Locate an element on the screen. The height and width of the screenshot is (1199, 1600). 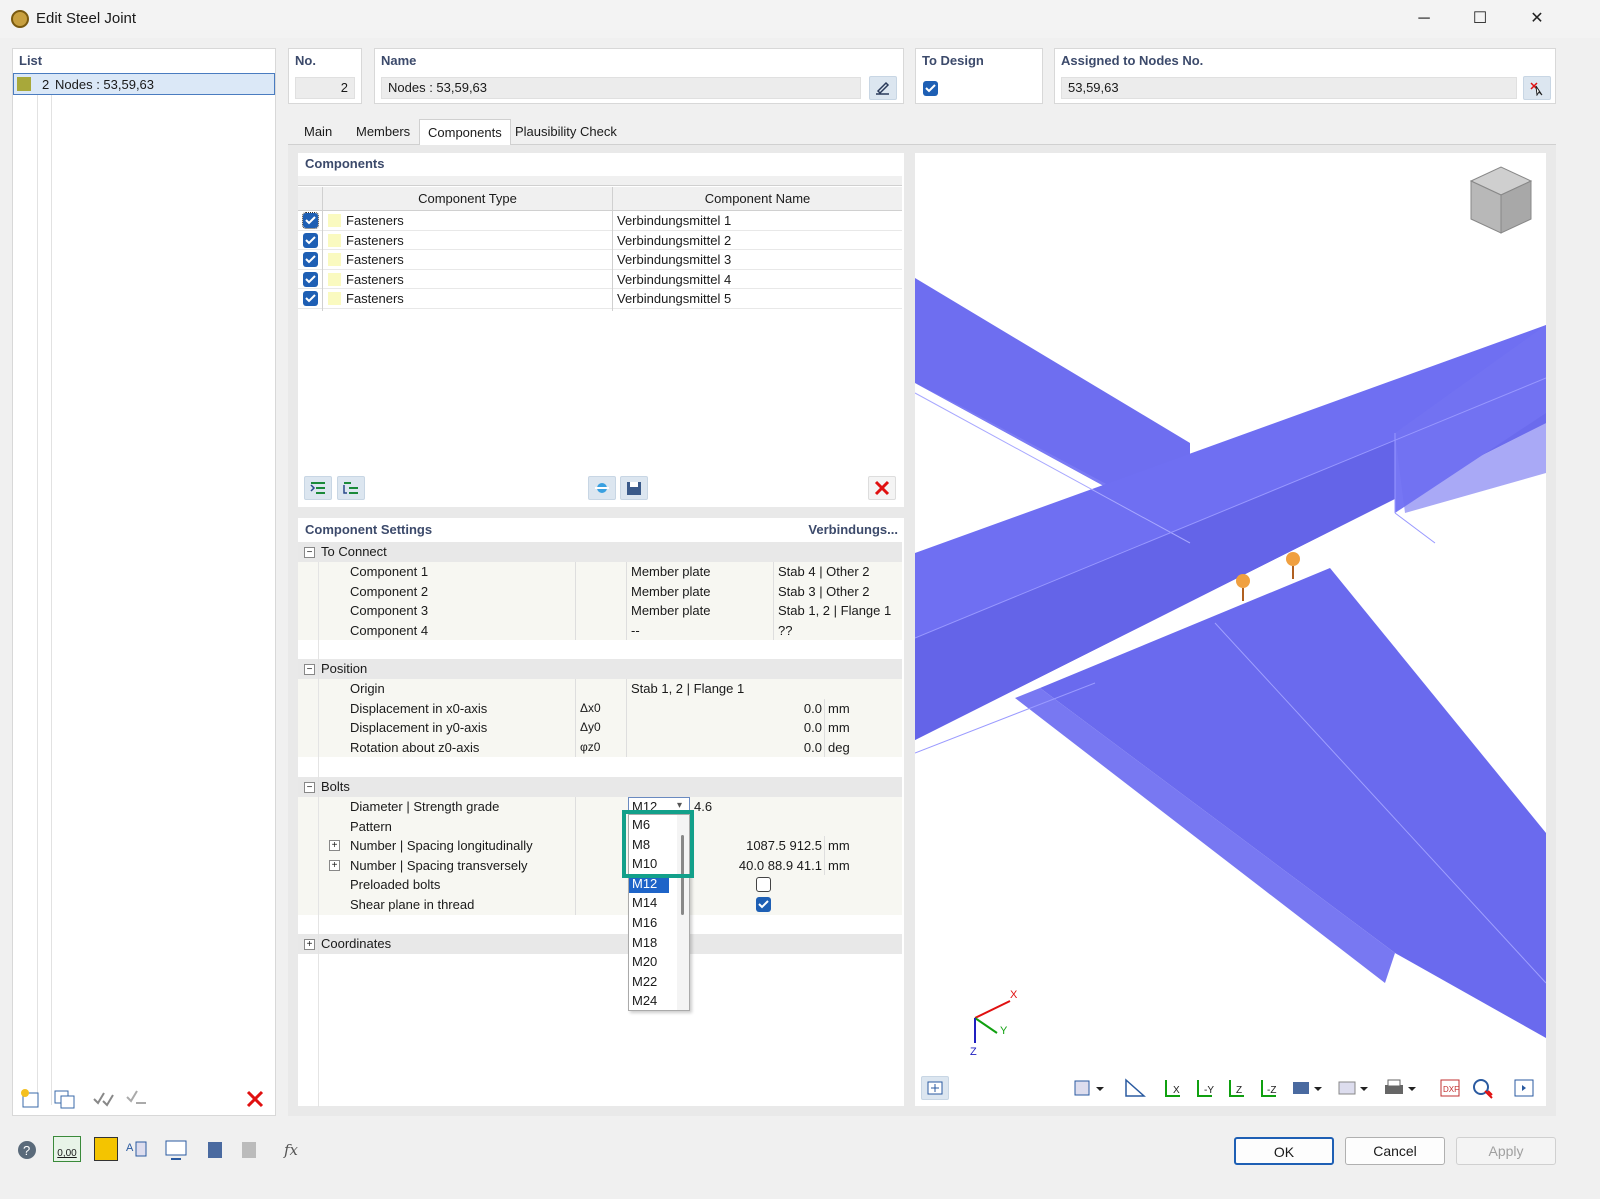
tab-members: Members is located at coordinates (383, 132).